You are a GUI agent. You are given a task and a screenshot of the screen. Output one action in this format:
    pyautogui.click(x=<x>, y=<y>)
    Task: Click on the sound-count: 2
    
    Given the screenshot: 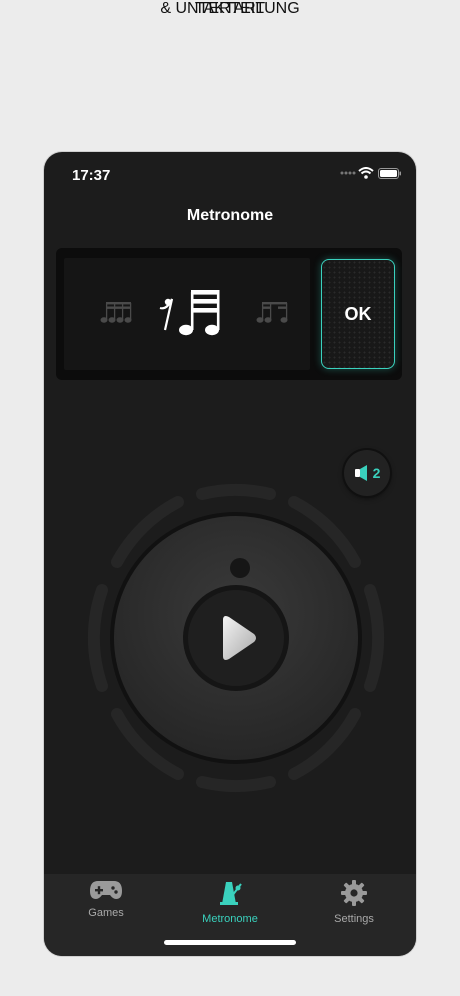 What is the action you would take?
    pyautogui.click(x=376, y=473)
    